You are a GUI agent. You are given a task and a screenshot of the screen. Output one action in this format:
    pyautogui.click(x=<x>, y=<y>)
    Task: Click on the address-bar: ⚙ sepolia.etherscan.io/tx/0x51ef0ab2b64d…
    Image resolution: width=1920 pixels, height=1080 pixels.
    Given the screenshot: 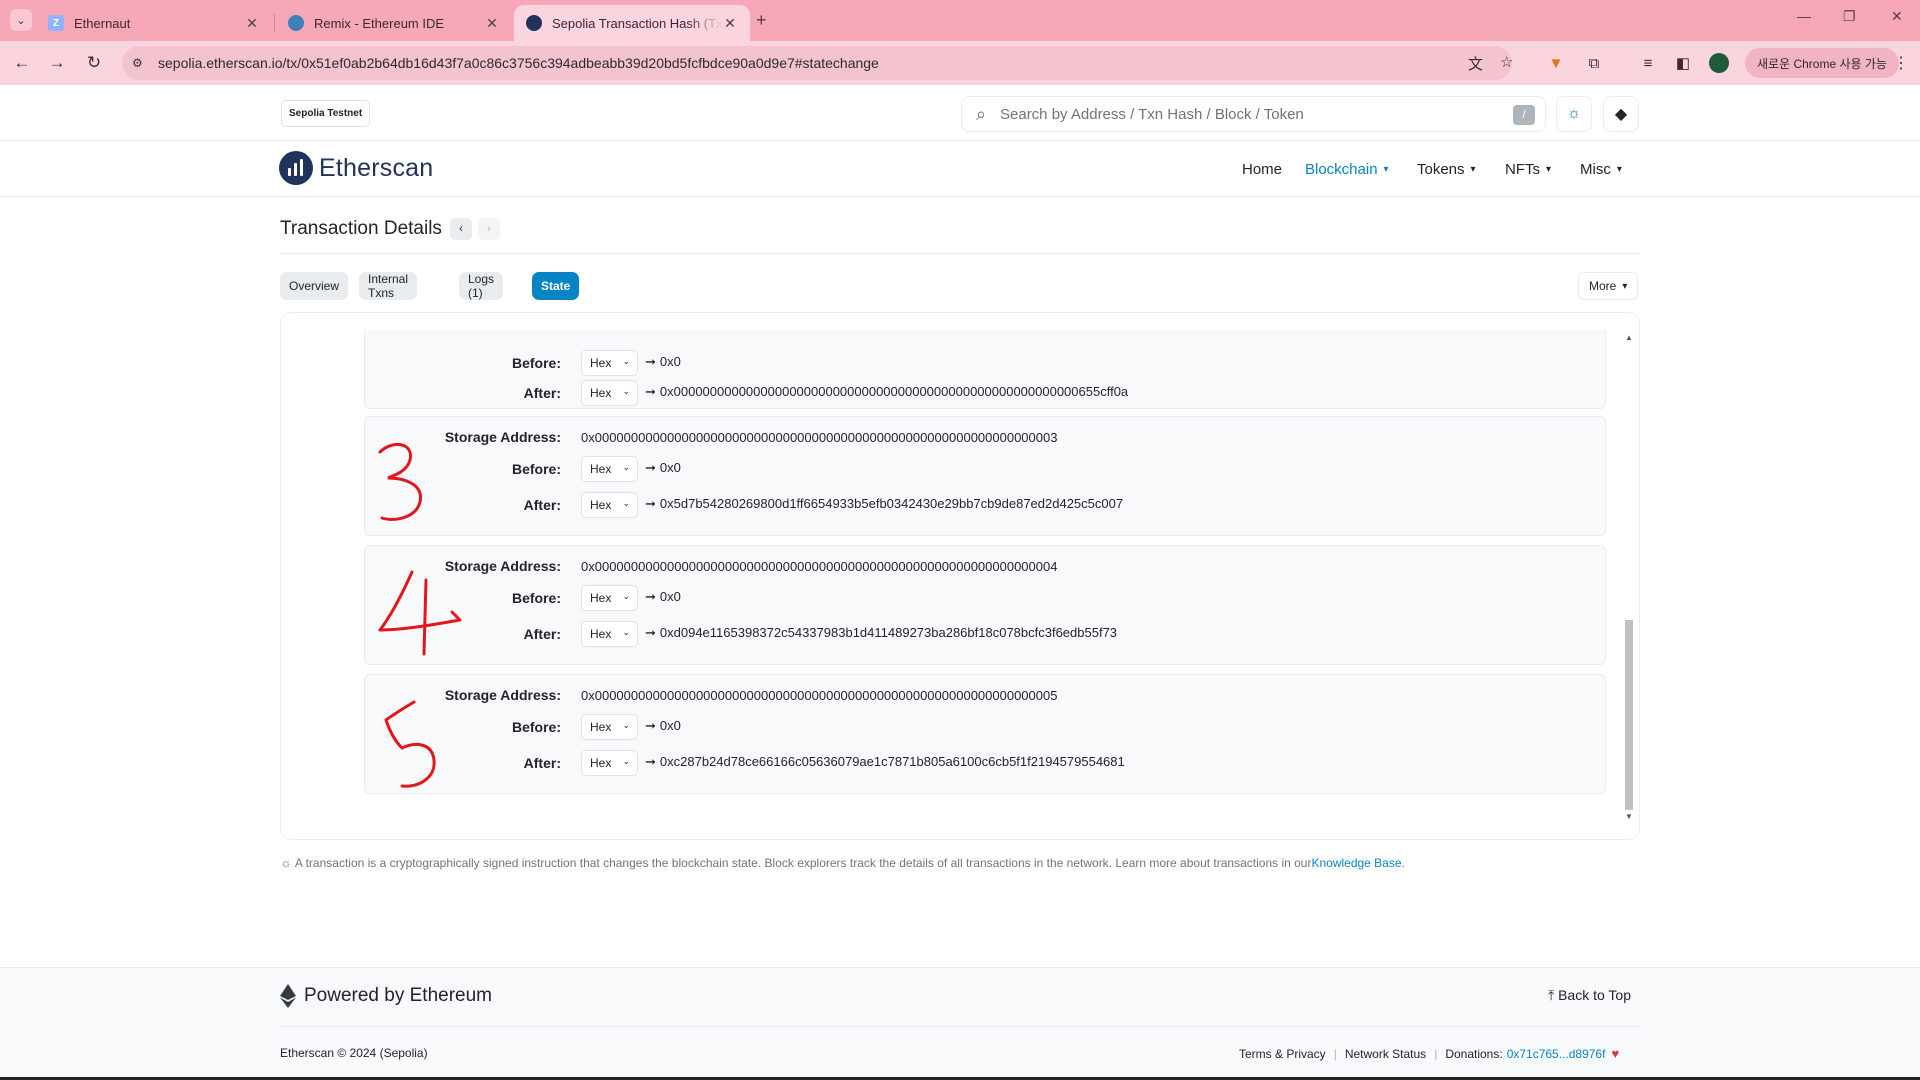 What is the action you would take?
    pyautogui.click(x=817, y=63)
    